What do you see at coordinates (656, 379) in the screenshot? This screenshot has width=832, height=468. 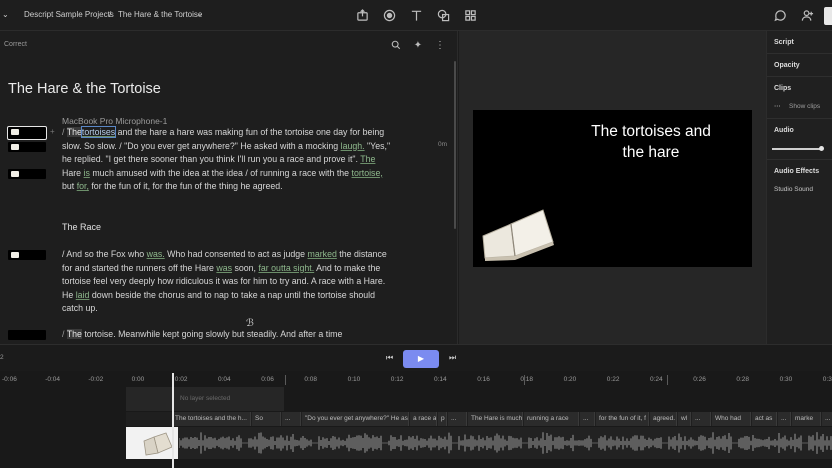 I see `time-tick-label: 0:24` at bounding box center [656, 379].